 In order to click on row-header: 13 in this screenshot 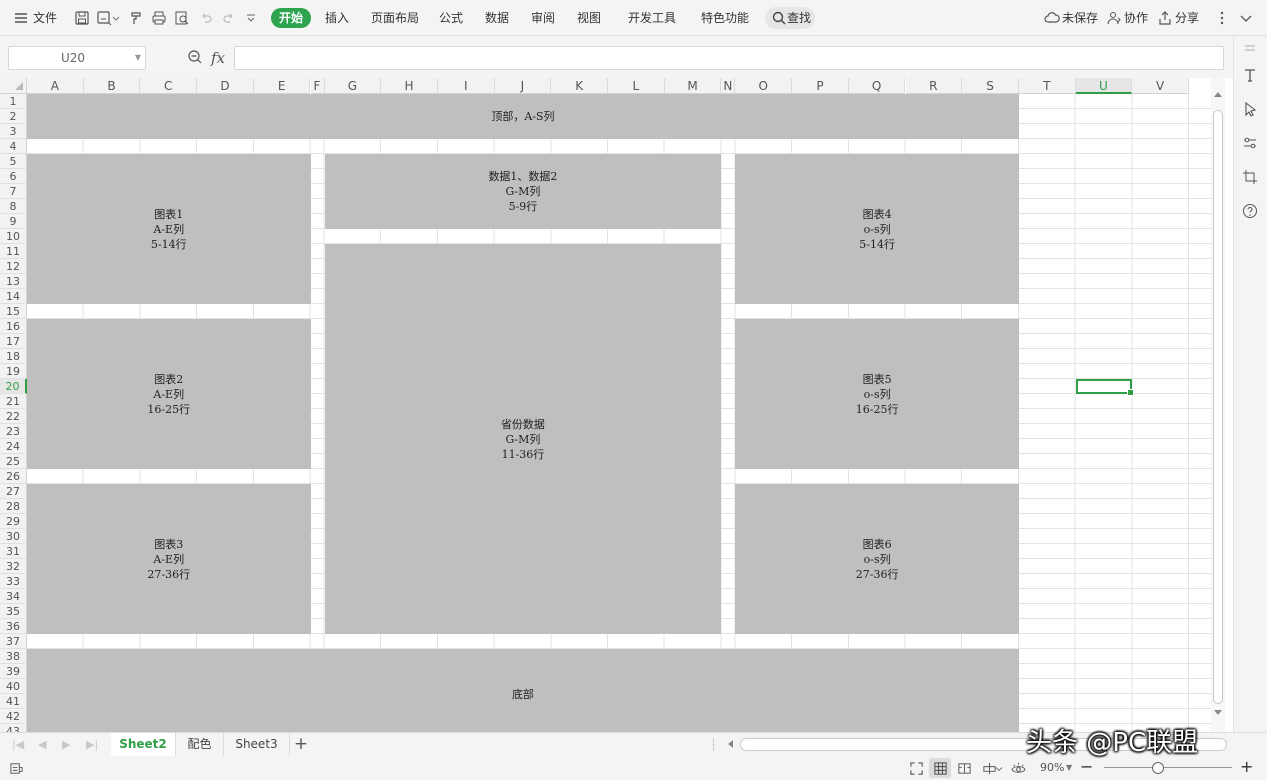, I will do `click(13, 281)`.